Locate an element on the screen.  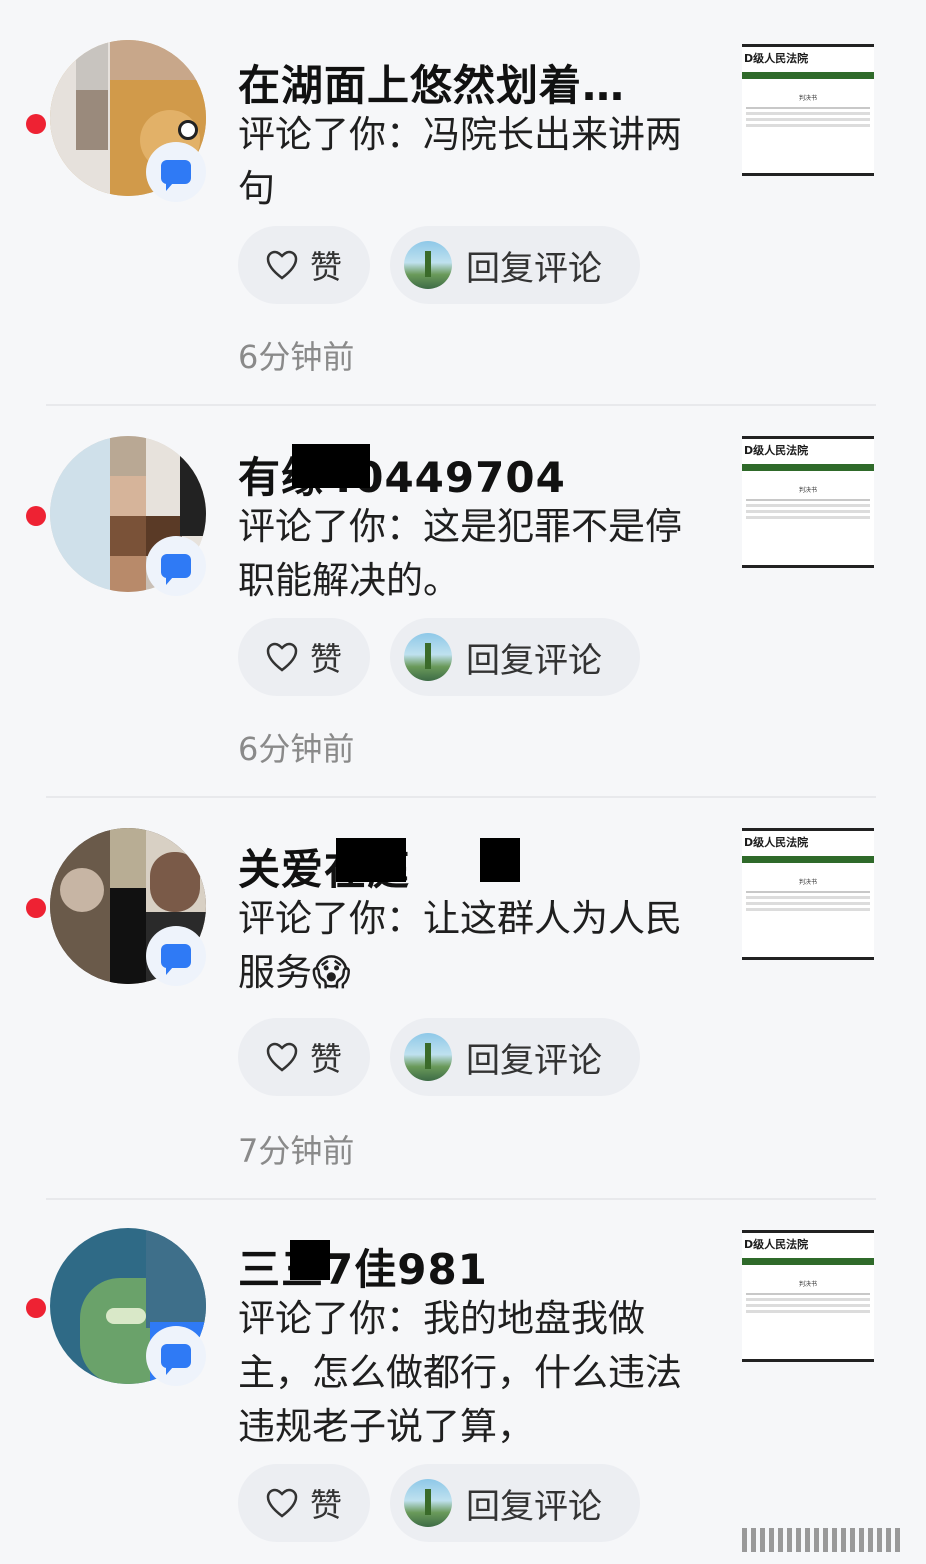
commenter-name: 三三7佳981 is located at coordinates (363, 1266).